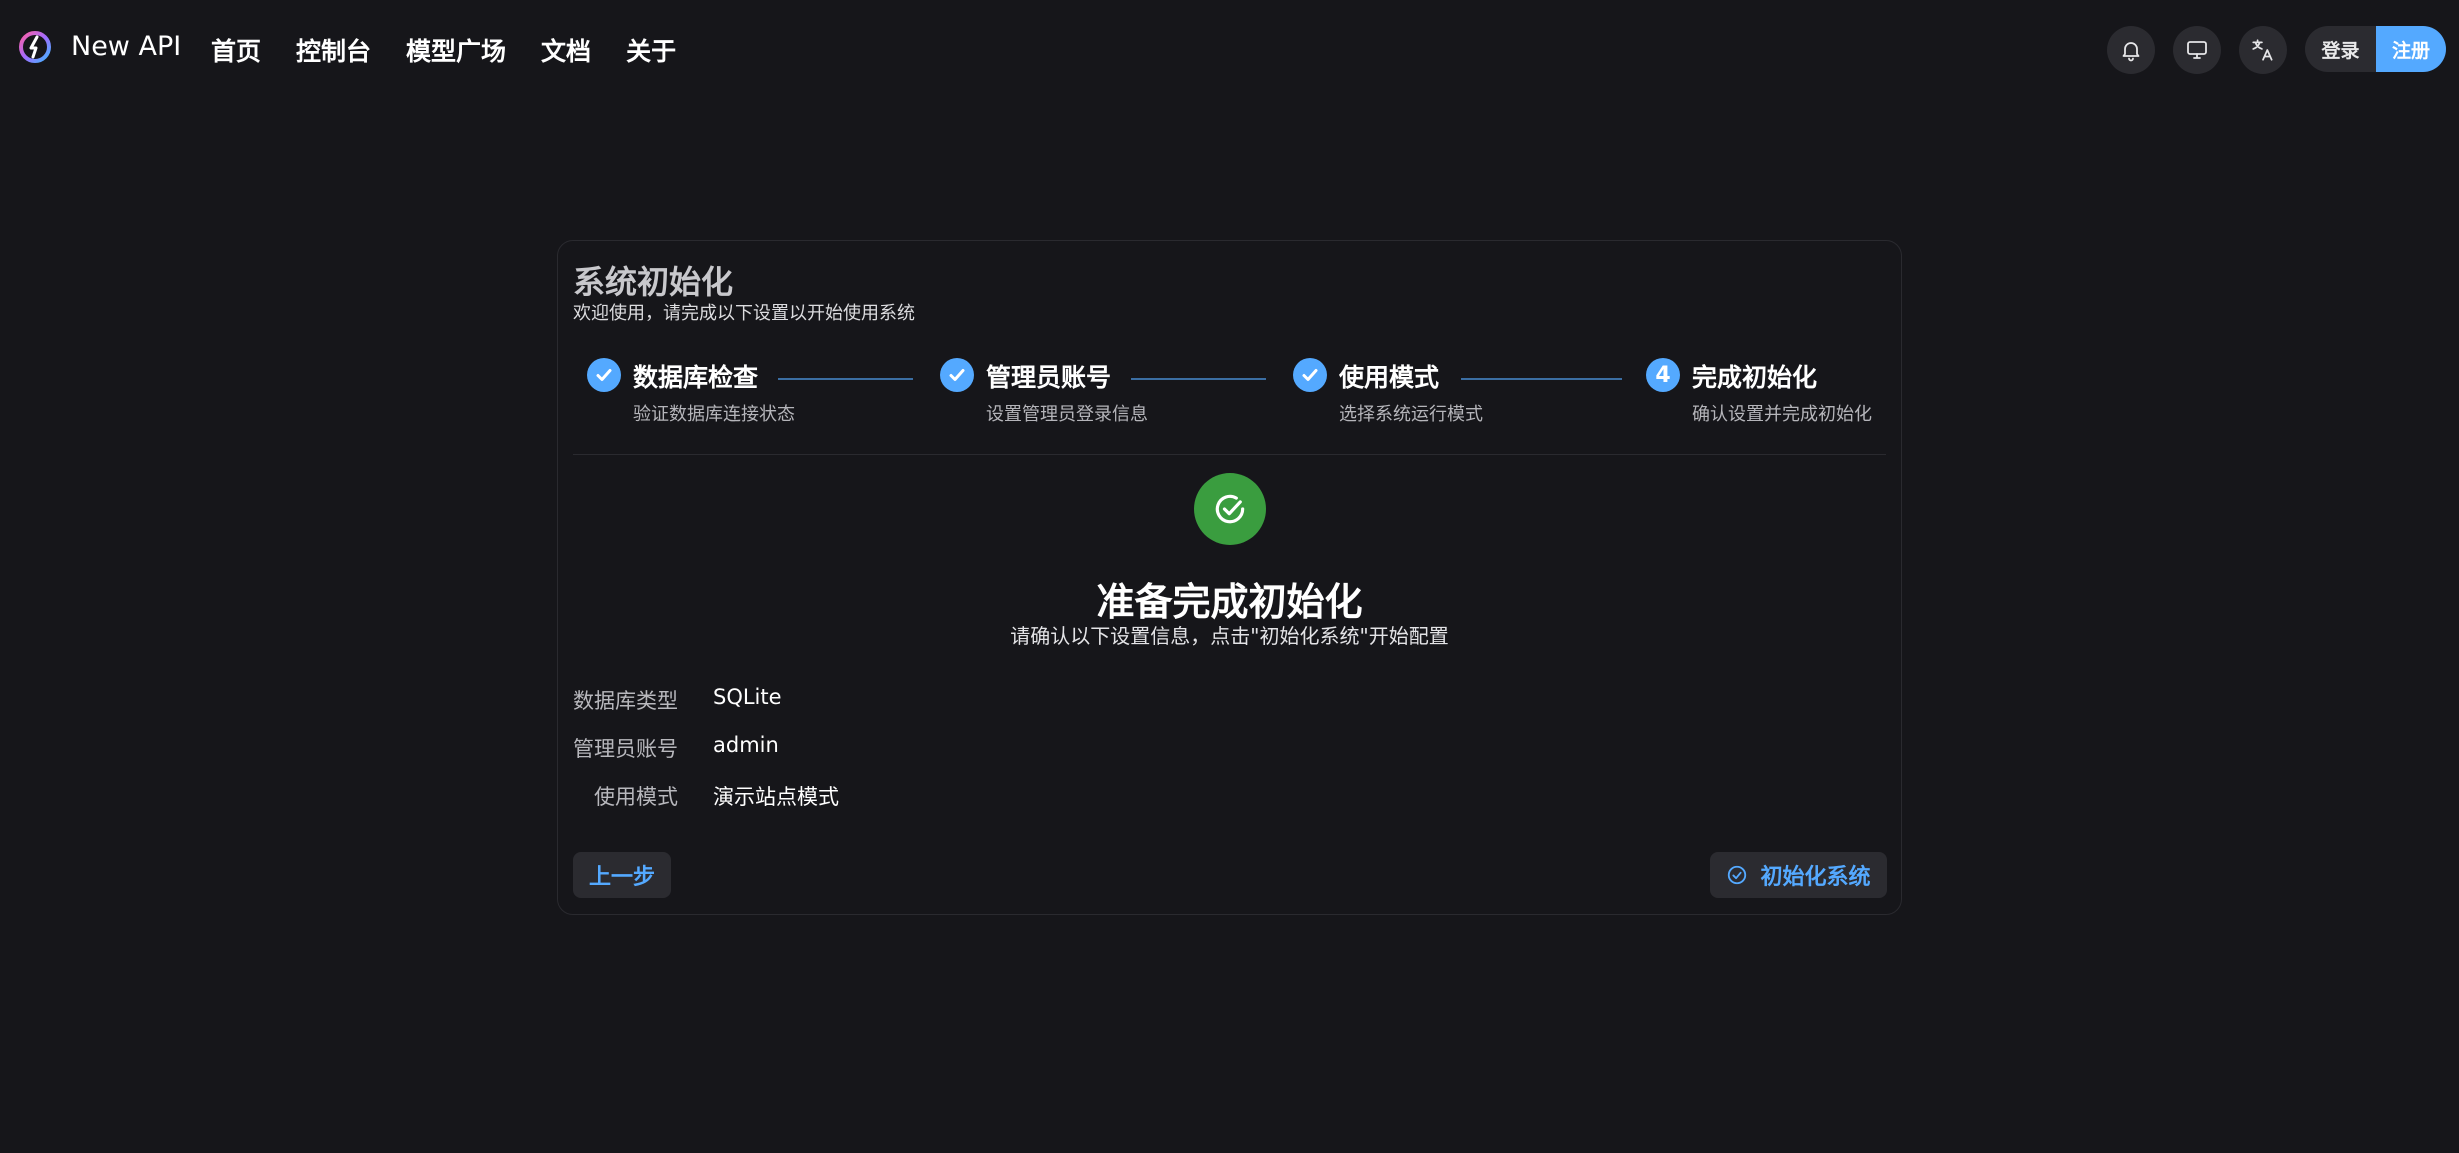 The image size is (2459, 1153). I want to click on nav-home: 首页, so click(236, 50).